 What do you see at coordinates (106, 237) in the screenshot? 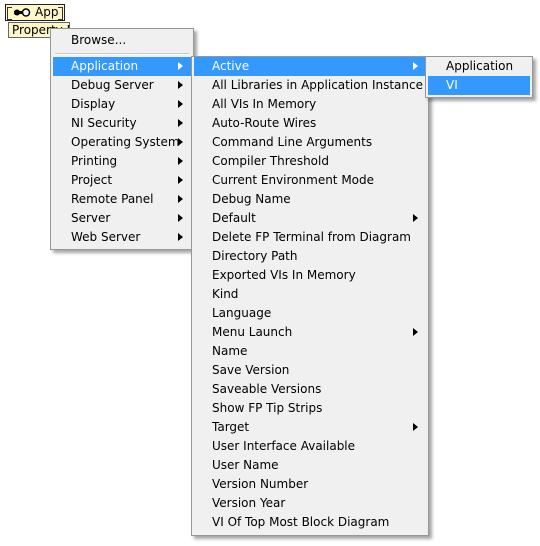
I see `menu-item-label: Web Server` at bounding box center [106, 237].